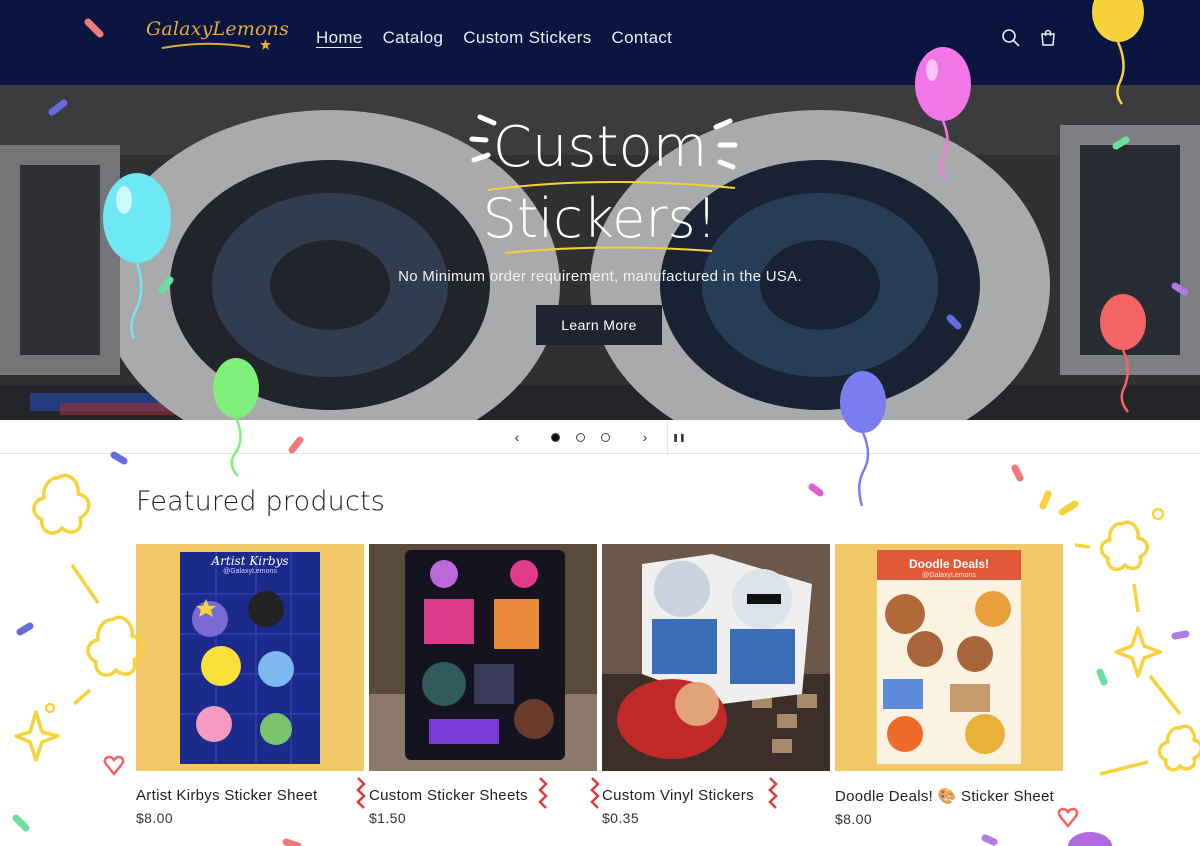  What do you see at coordinates (949, 657) in the screenshot?
I see `product-image: Doodle Deals! @GalaxyLemons` at bounding box center [949, 657].